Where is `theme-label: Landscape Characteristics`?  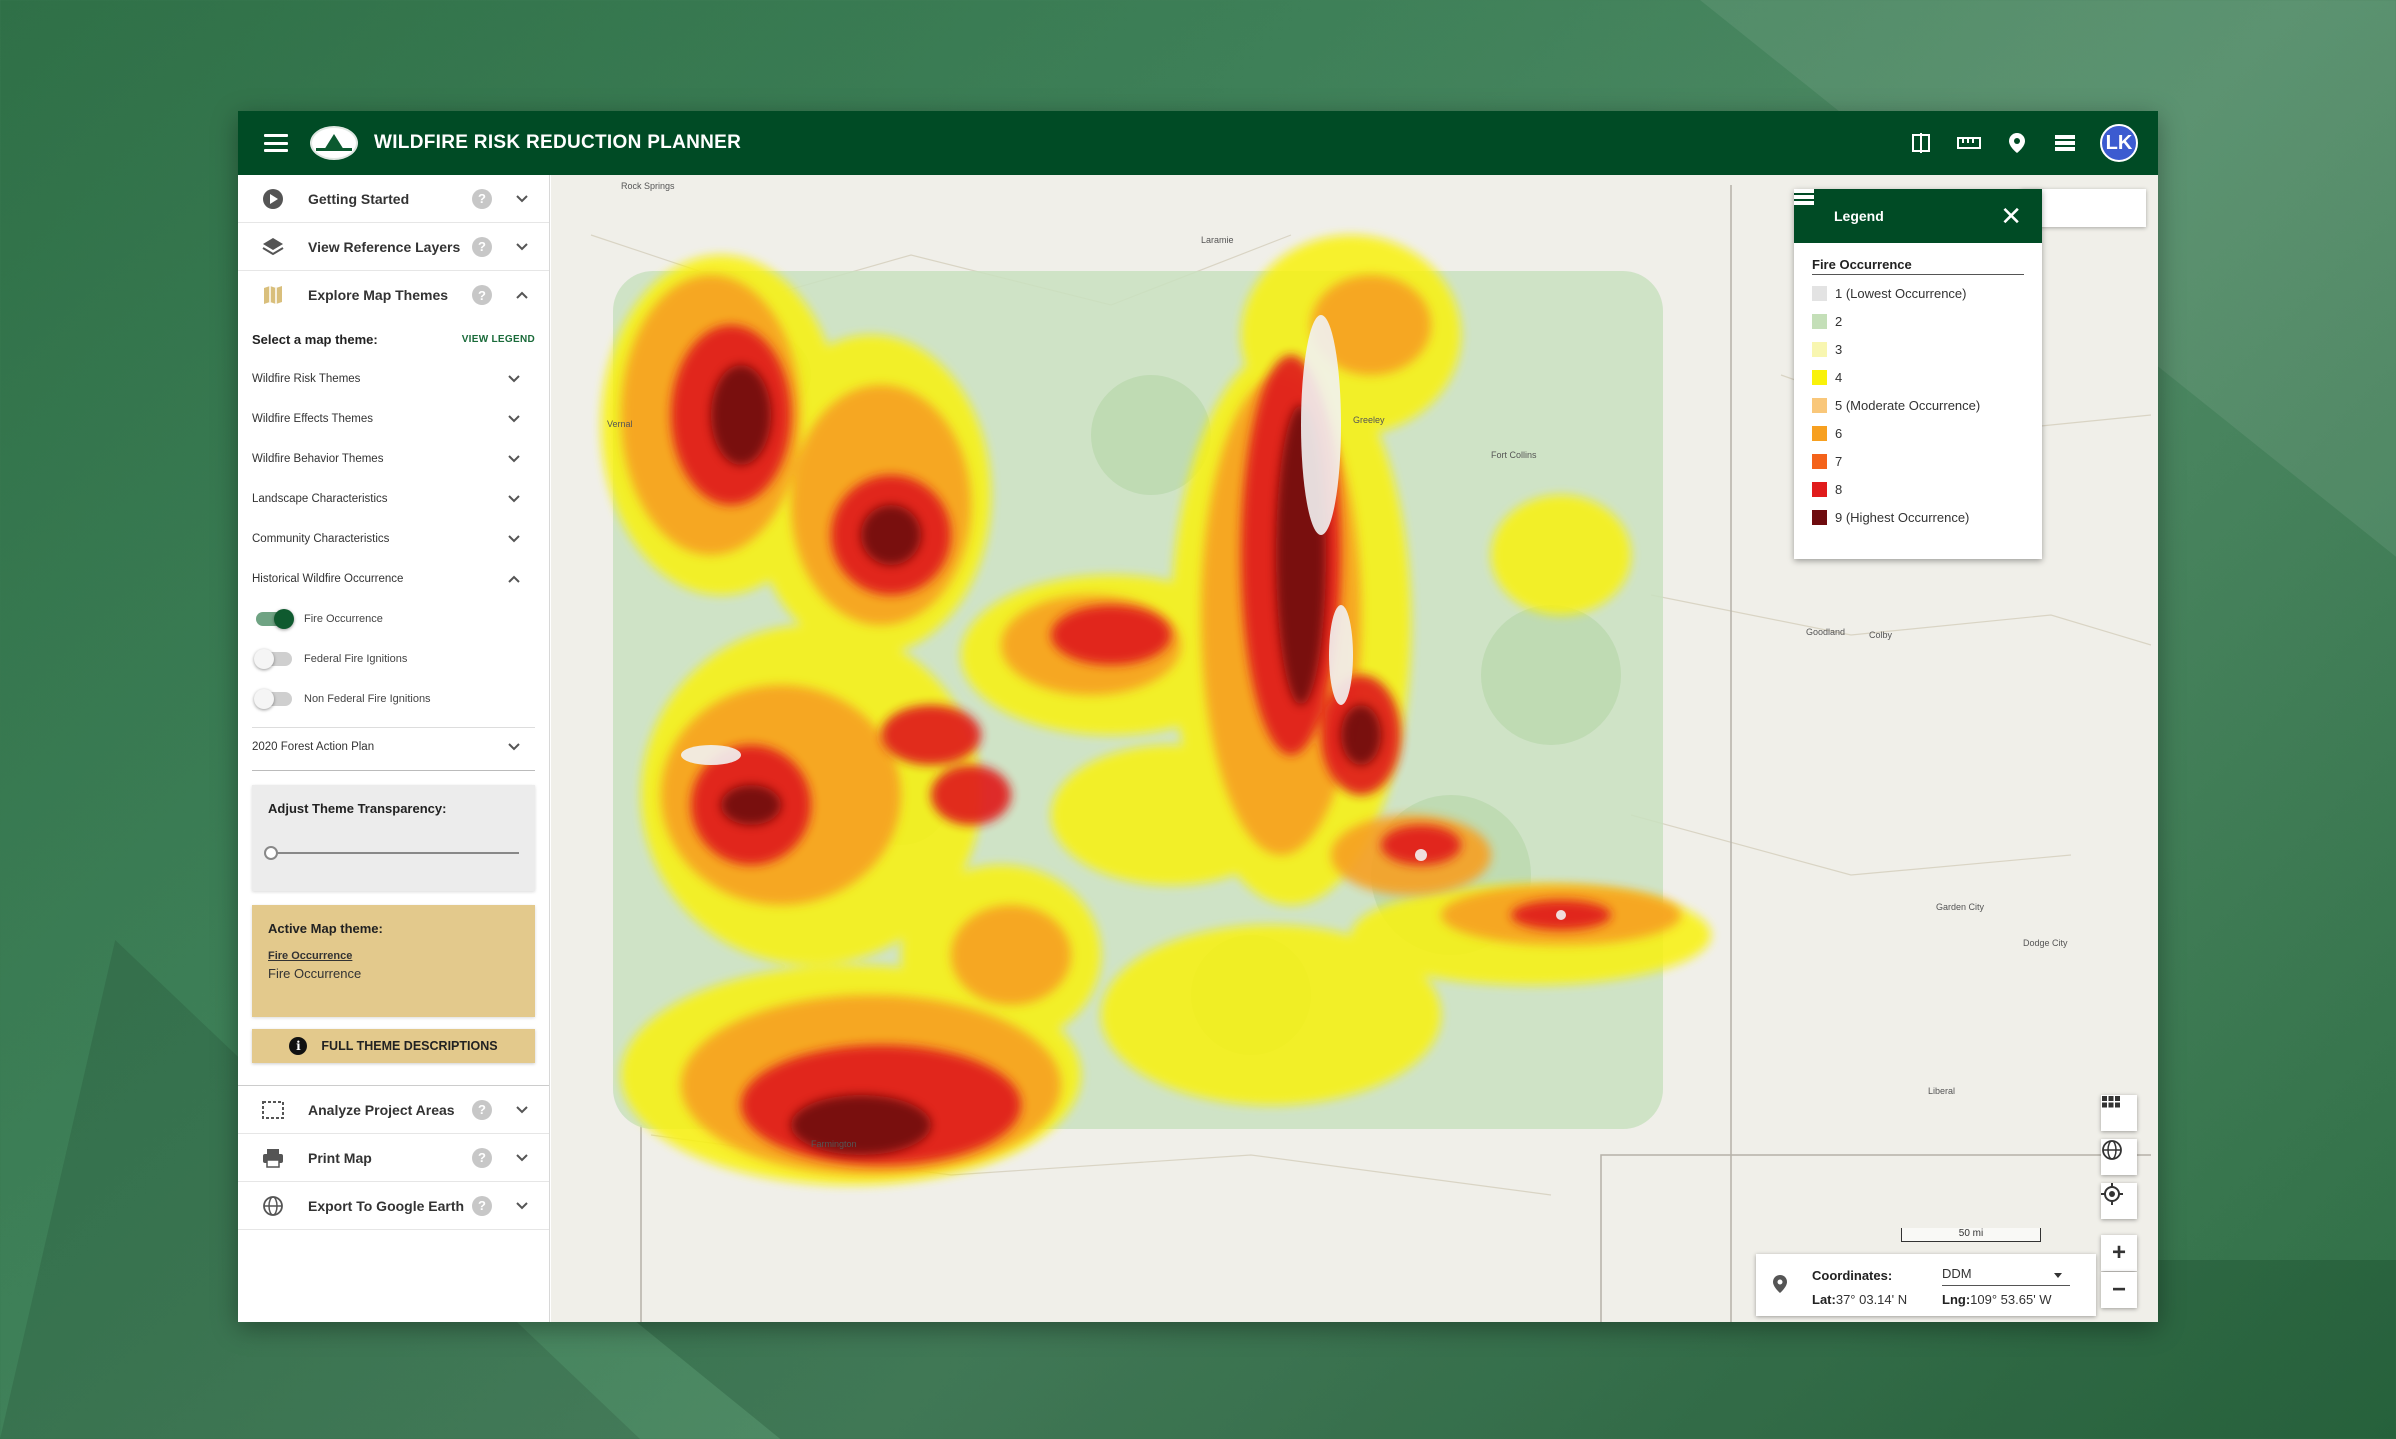
theme-label: Landscape Characteristics is located at coordinates (320, 499).